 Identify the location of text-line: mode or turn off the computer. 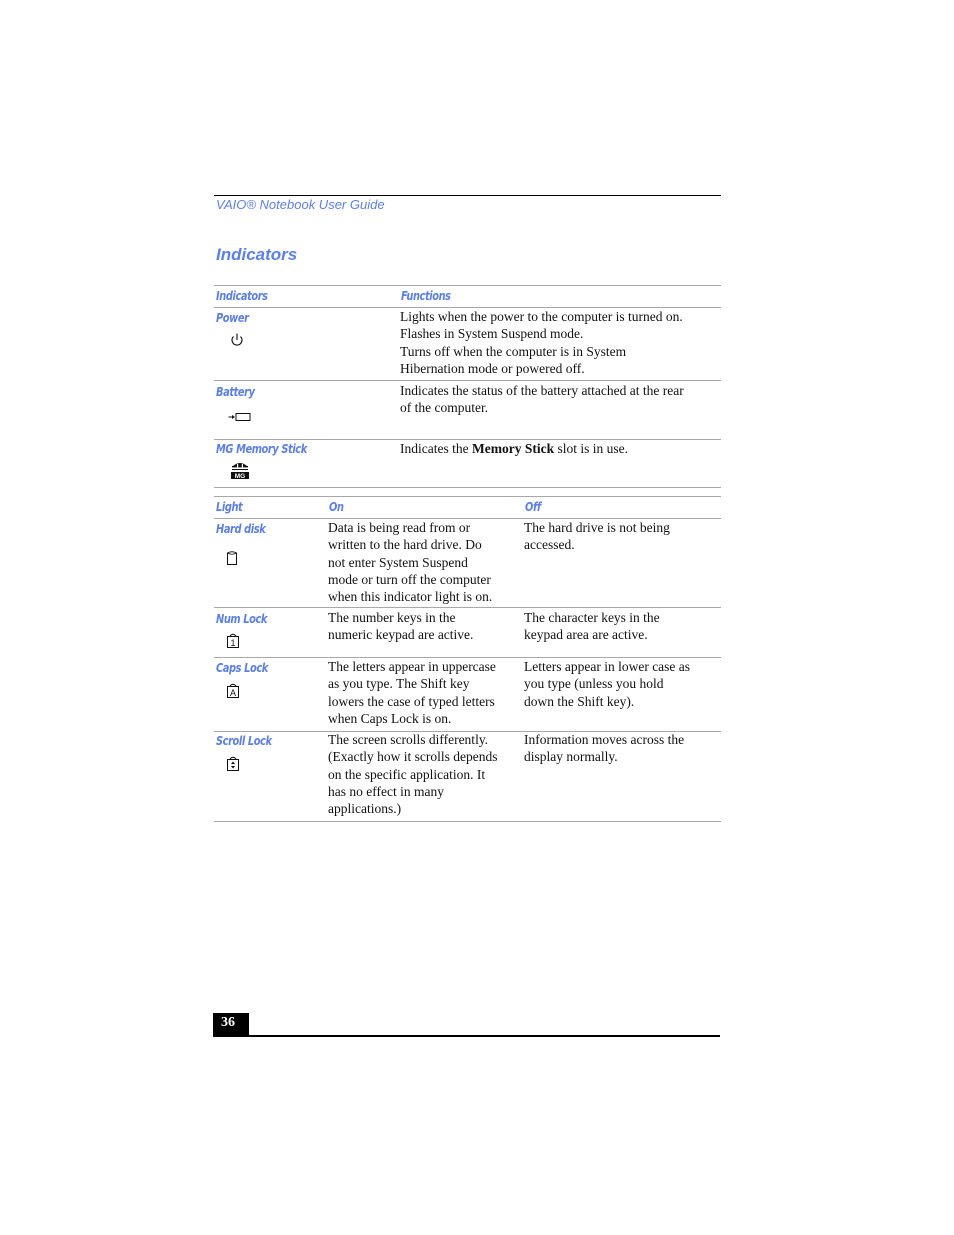
(409, 579).